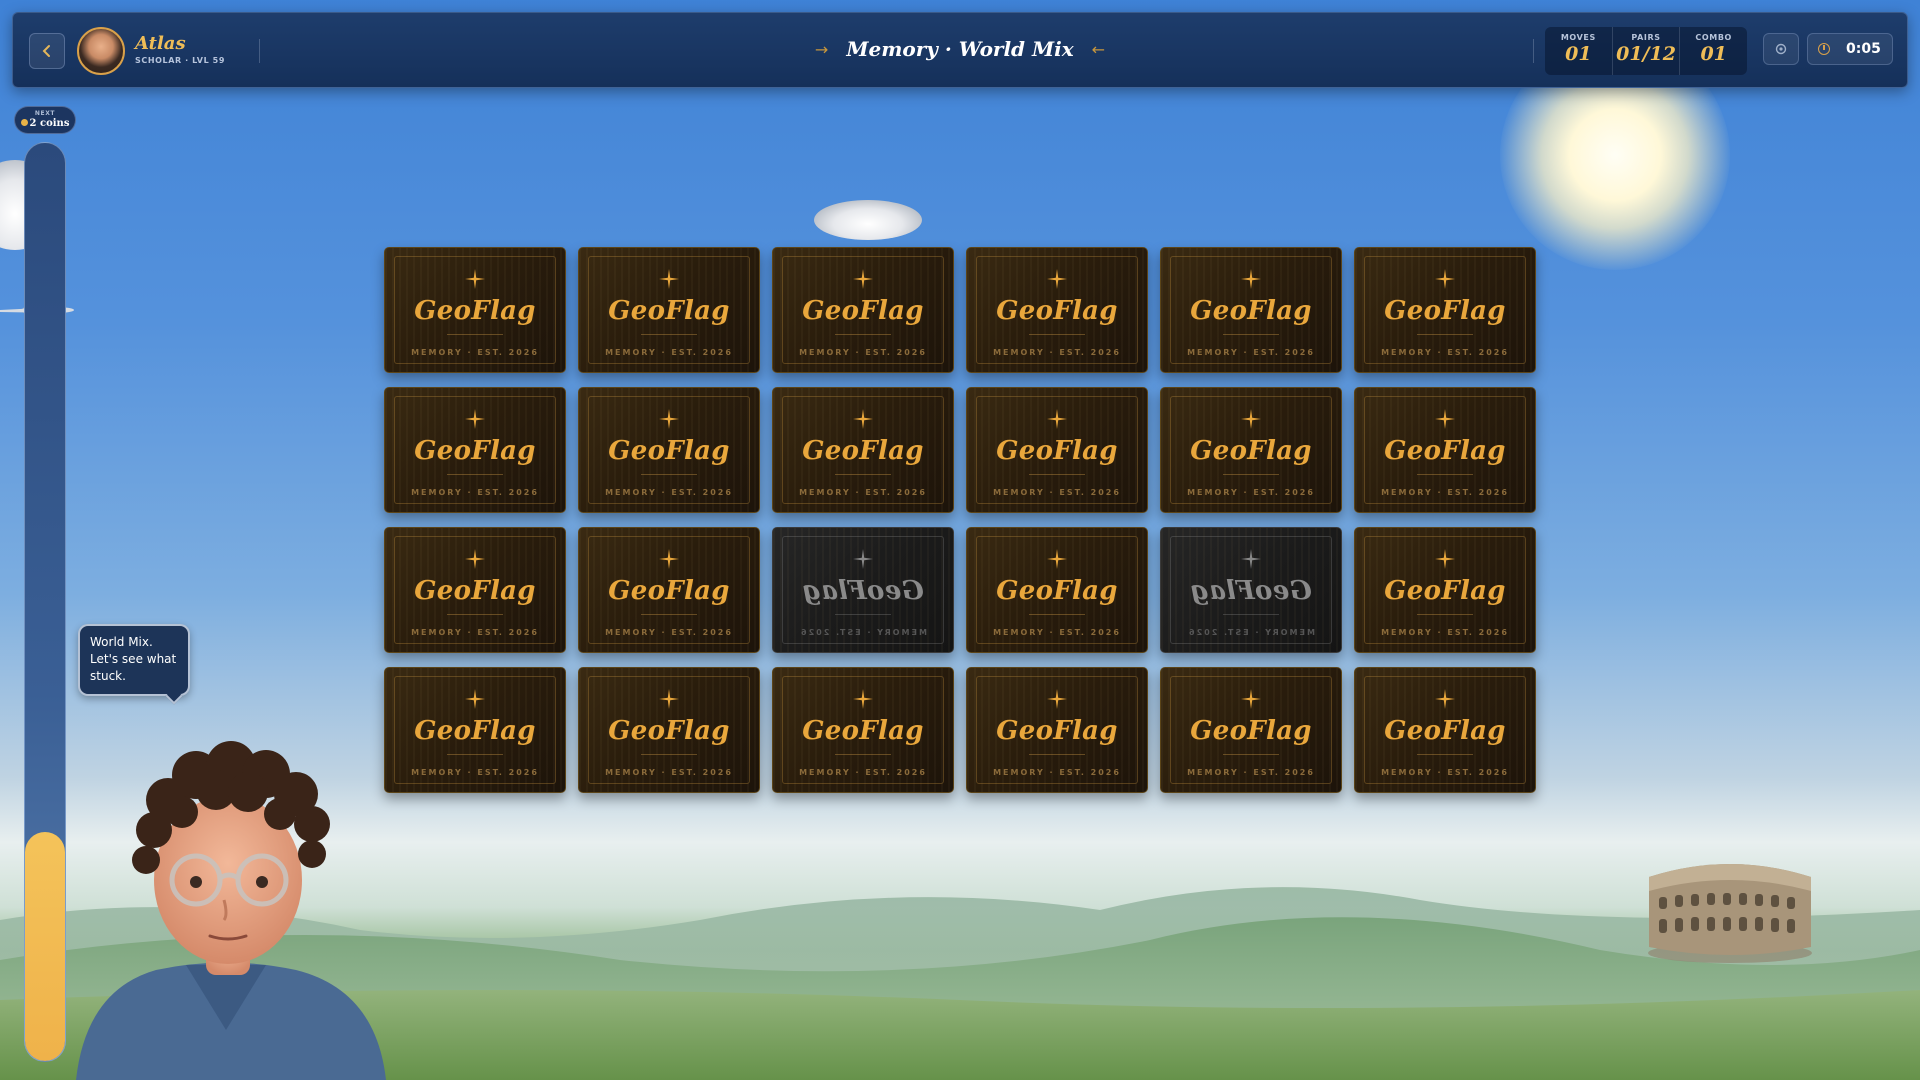  Describe the element at coordinates (134, 660) in the screenshot. I see `speech-bubble: World Mix. Let's see what stuck.` at that location.